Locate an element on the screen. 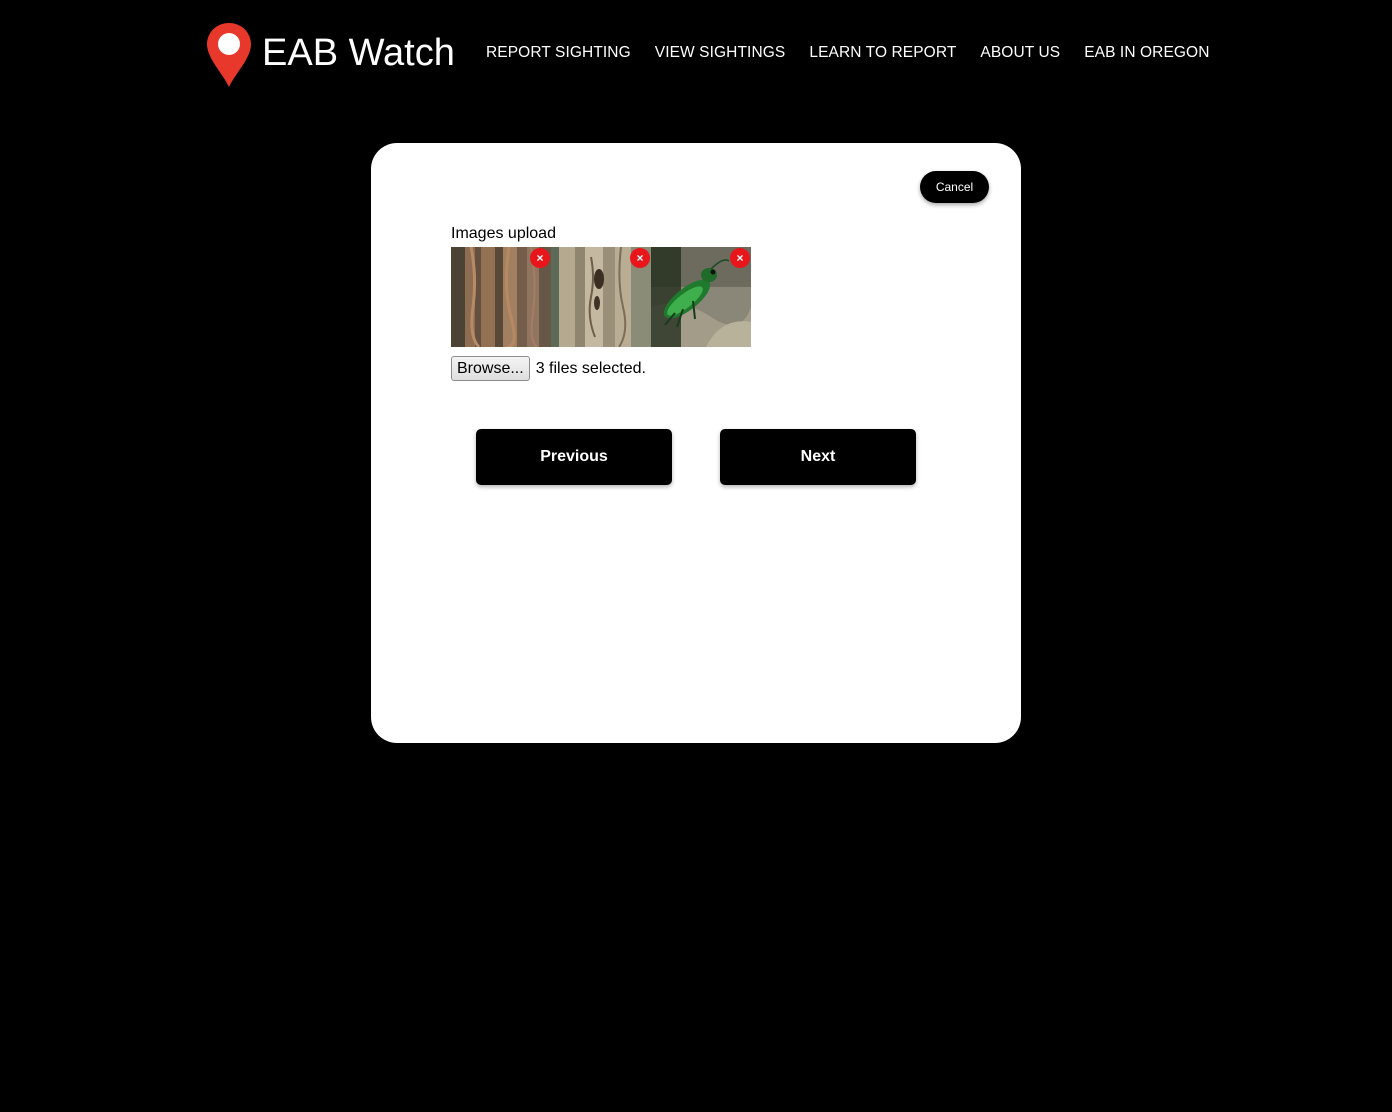  next-button: Next is located at coordinates (818, 457).